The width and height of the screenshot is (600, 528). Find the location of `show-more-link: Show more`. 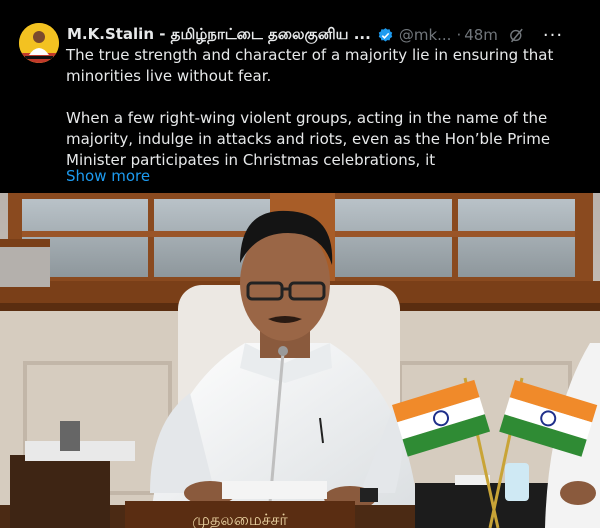

show-more-link: Show more is located at coordinates (108, 176).